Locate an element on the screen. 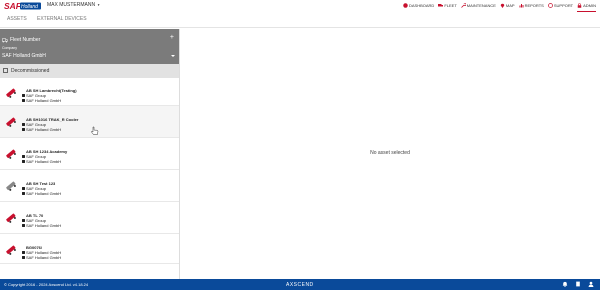  dashboard-icon is located at coordinates (405, 5).